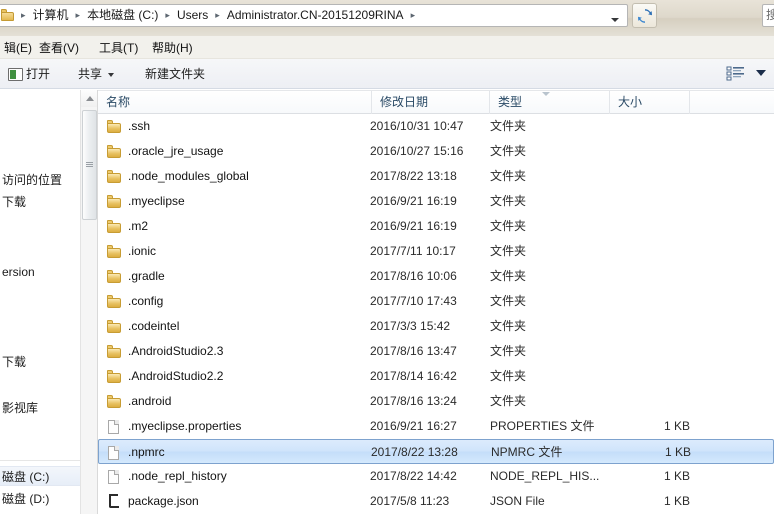 The width and height of the screenshot is (774, 514). What do you see at coordinates (736, 74) in the screenshot?
I see `list-view-icon` at bounding box center [736, 74].